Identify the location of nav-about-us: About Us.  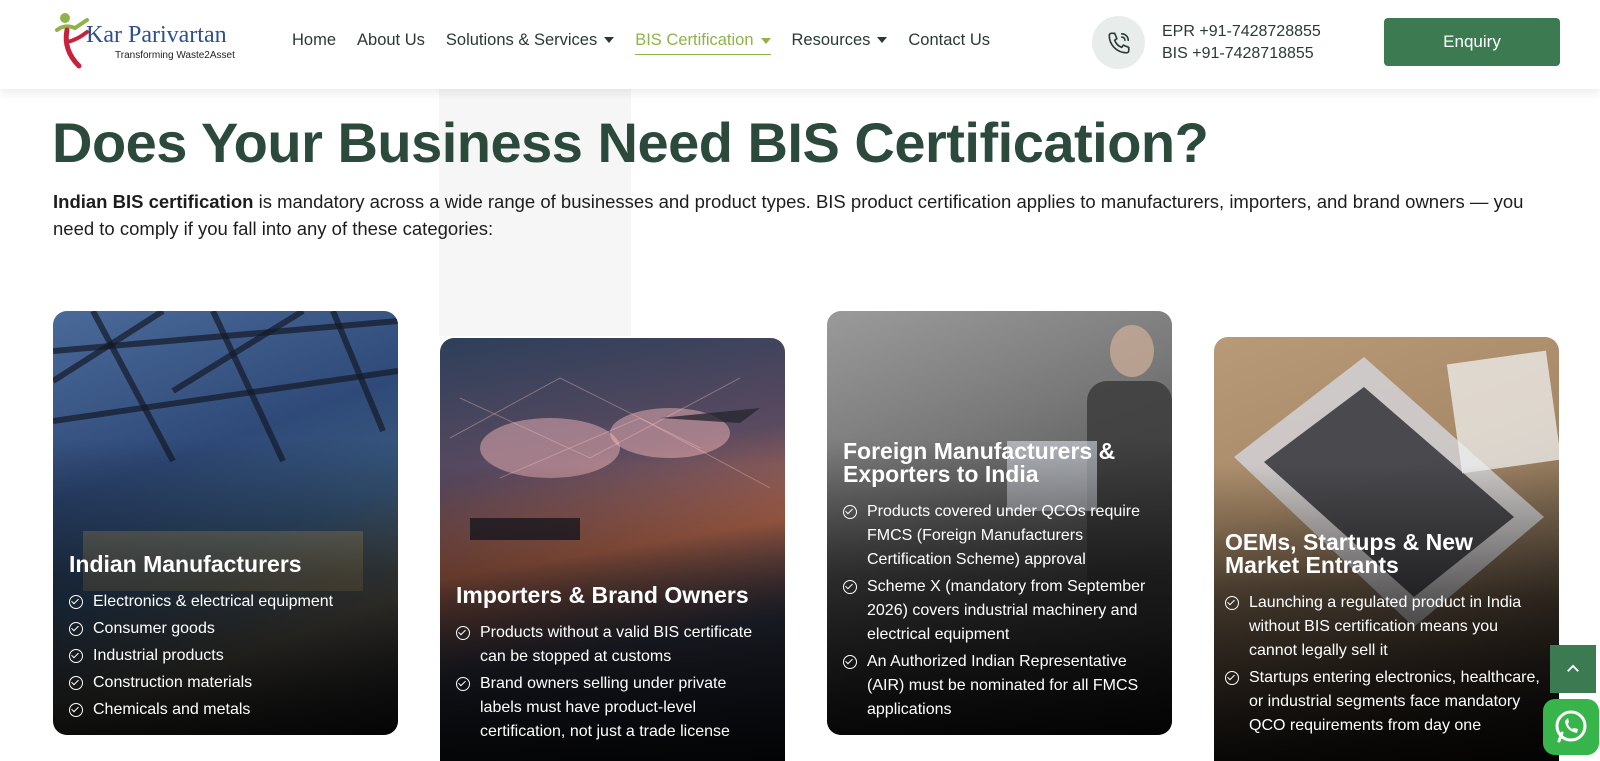
(391, 41).